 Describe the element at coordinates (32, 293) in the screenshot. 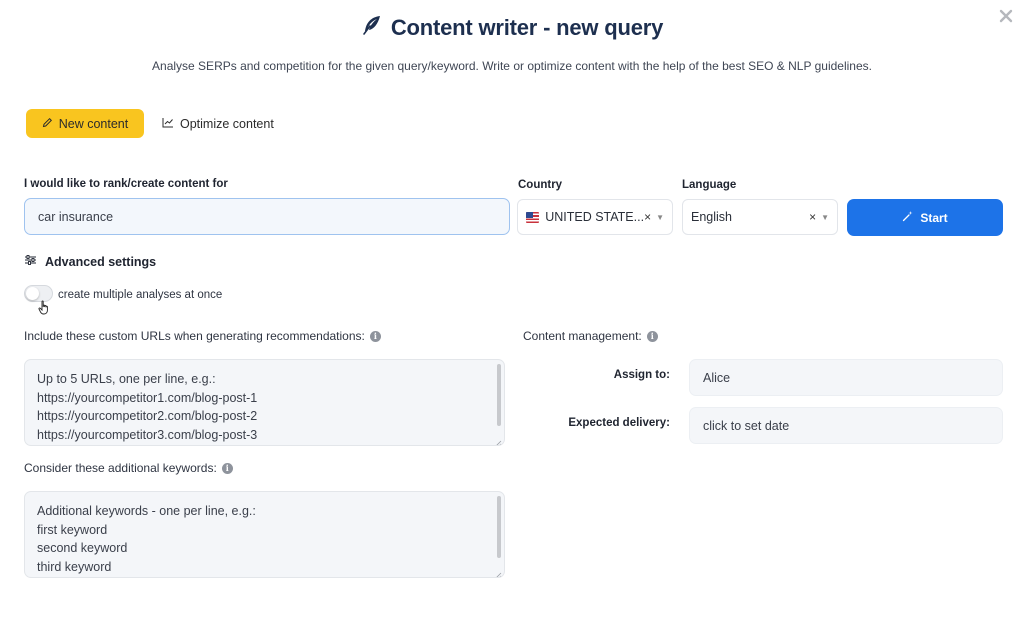

I see `switch-knob` at that location.